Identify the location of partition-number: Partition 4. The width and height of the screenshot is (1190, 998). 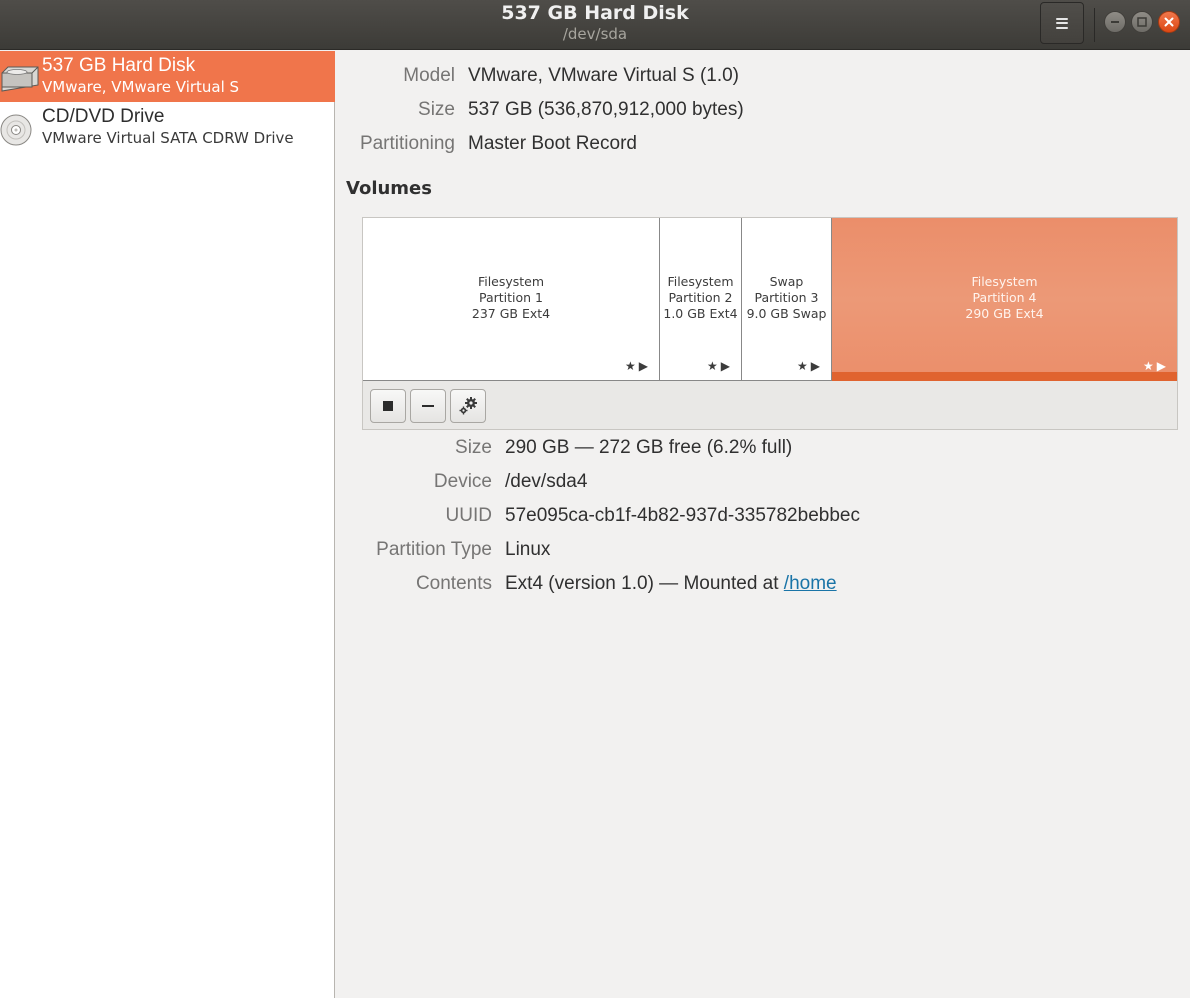
(1004, 297).